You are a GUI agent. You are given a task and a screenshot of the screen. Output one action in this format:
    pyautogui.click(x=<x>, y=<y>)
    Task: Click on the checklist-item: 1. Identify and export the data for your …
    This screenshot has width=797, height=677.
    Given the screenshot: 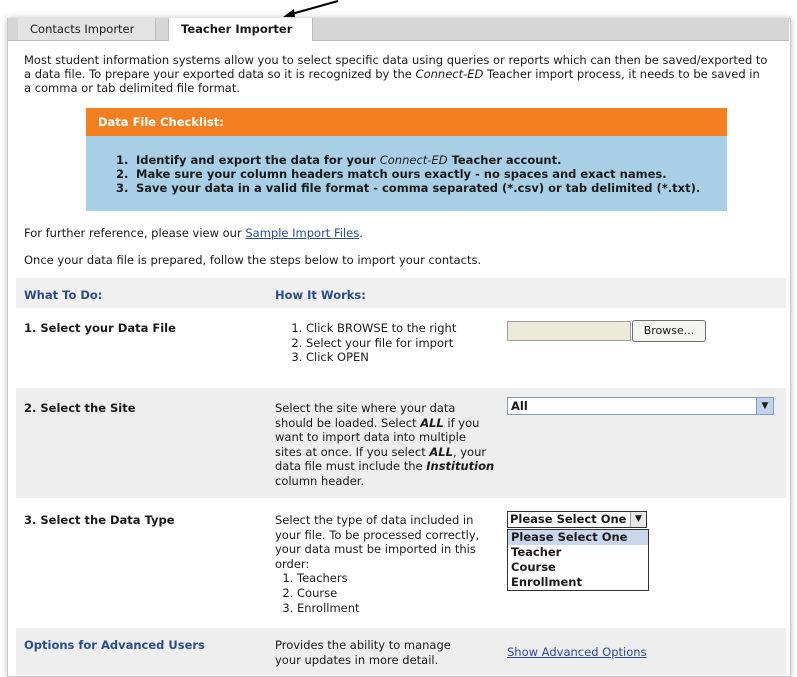 What is the action you would take?
    pyautogui.click(x=339, y=160)
    